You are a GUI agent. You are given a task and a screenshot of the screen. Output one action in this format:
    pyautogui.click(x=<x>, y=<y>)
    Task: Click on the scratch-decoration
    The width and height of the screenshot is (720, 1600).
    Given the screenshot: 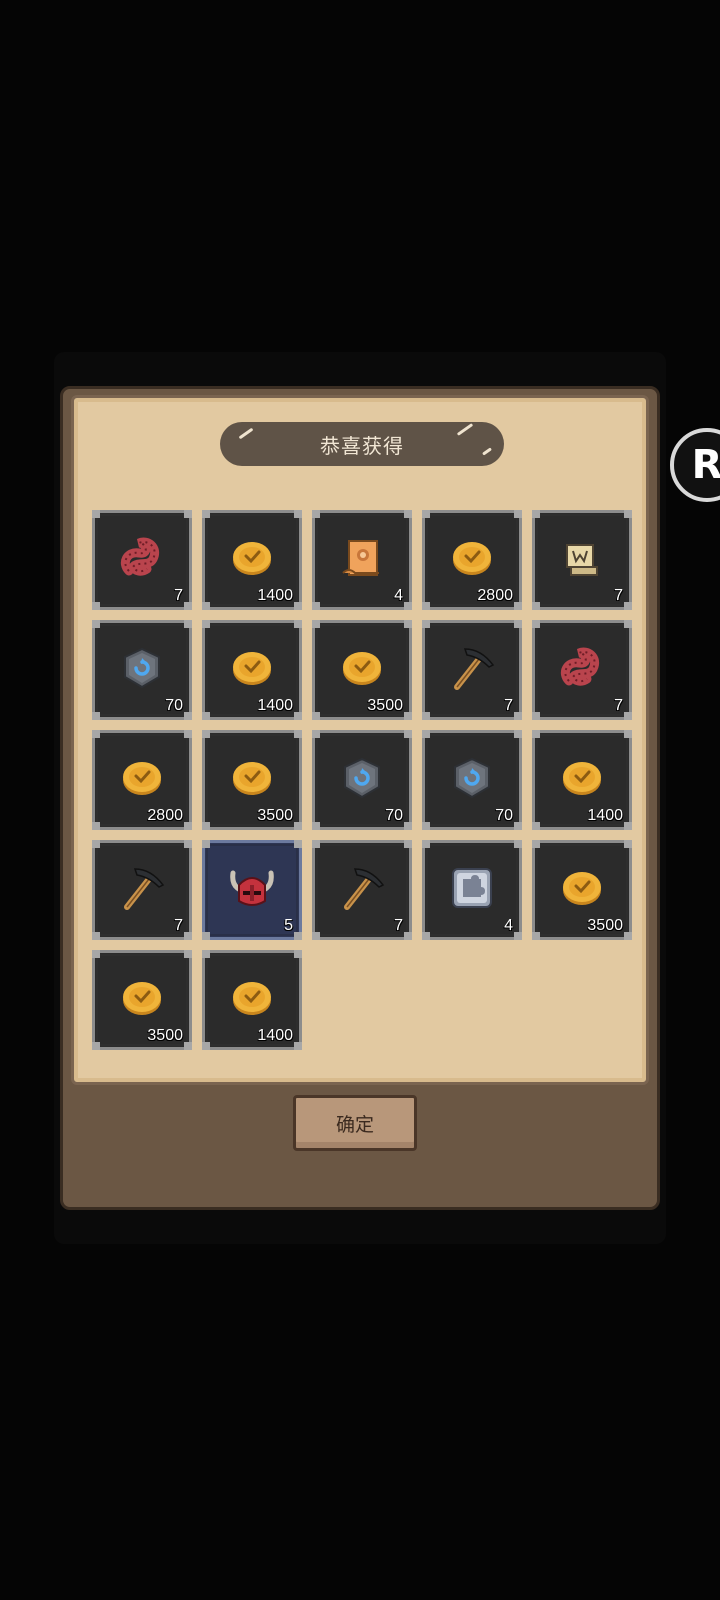 What is the action you would take?
    pyautogui.click(x=246, y=433)
    